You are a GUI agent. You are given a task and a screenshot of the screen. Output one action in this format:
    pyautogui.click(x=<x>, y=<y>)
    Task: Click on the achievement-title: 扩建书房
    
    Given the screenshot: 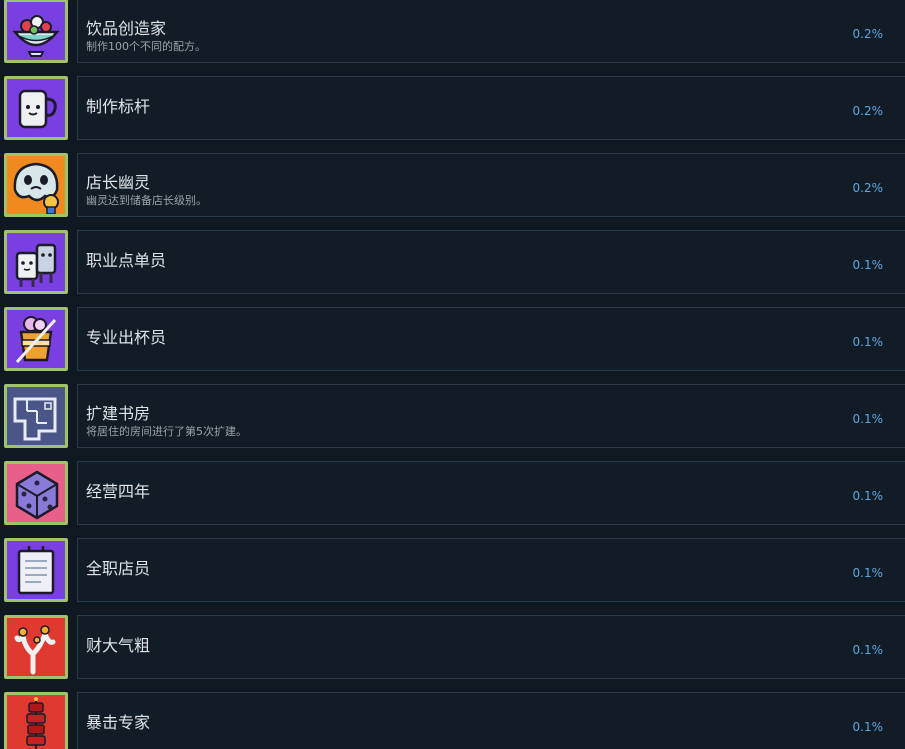 What is the action you would take?
    pyautogui.click(x=118, y=413)
    